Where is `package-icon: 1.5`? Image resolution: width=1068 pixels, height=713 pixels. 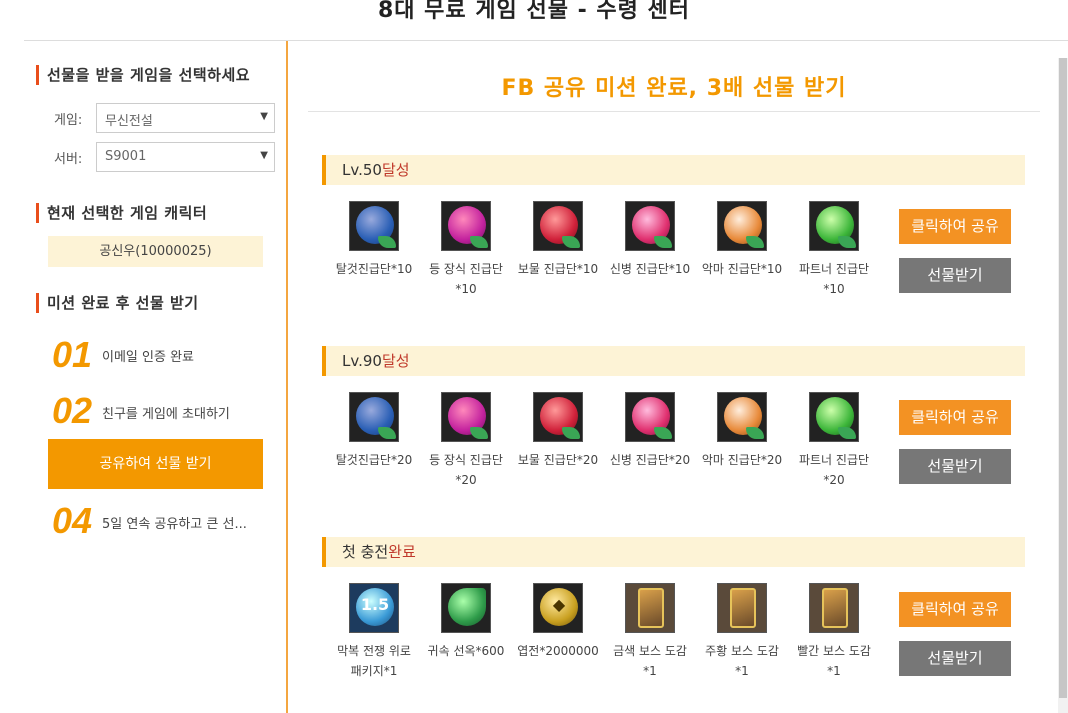
package-icon: 1.5 is located at coordinates (374, 608).